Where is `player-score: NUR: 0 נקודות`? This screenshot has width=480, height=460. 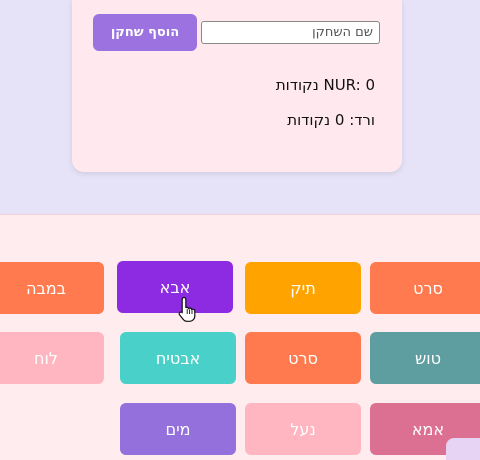
player-score: NUR: 0 נקודות is located at coordinates (325, 85).